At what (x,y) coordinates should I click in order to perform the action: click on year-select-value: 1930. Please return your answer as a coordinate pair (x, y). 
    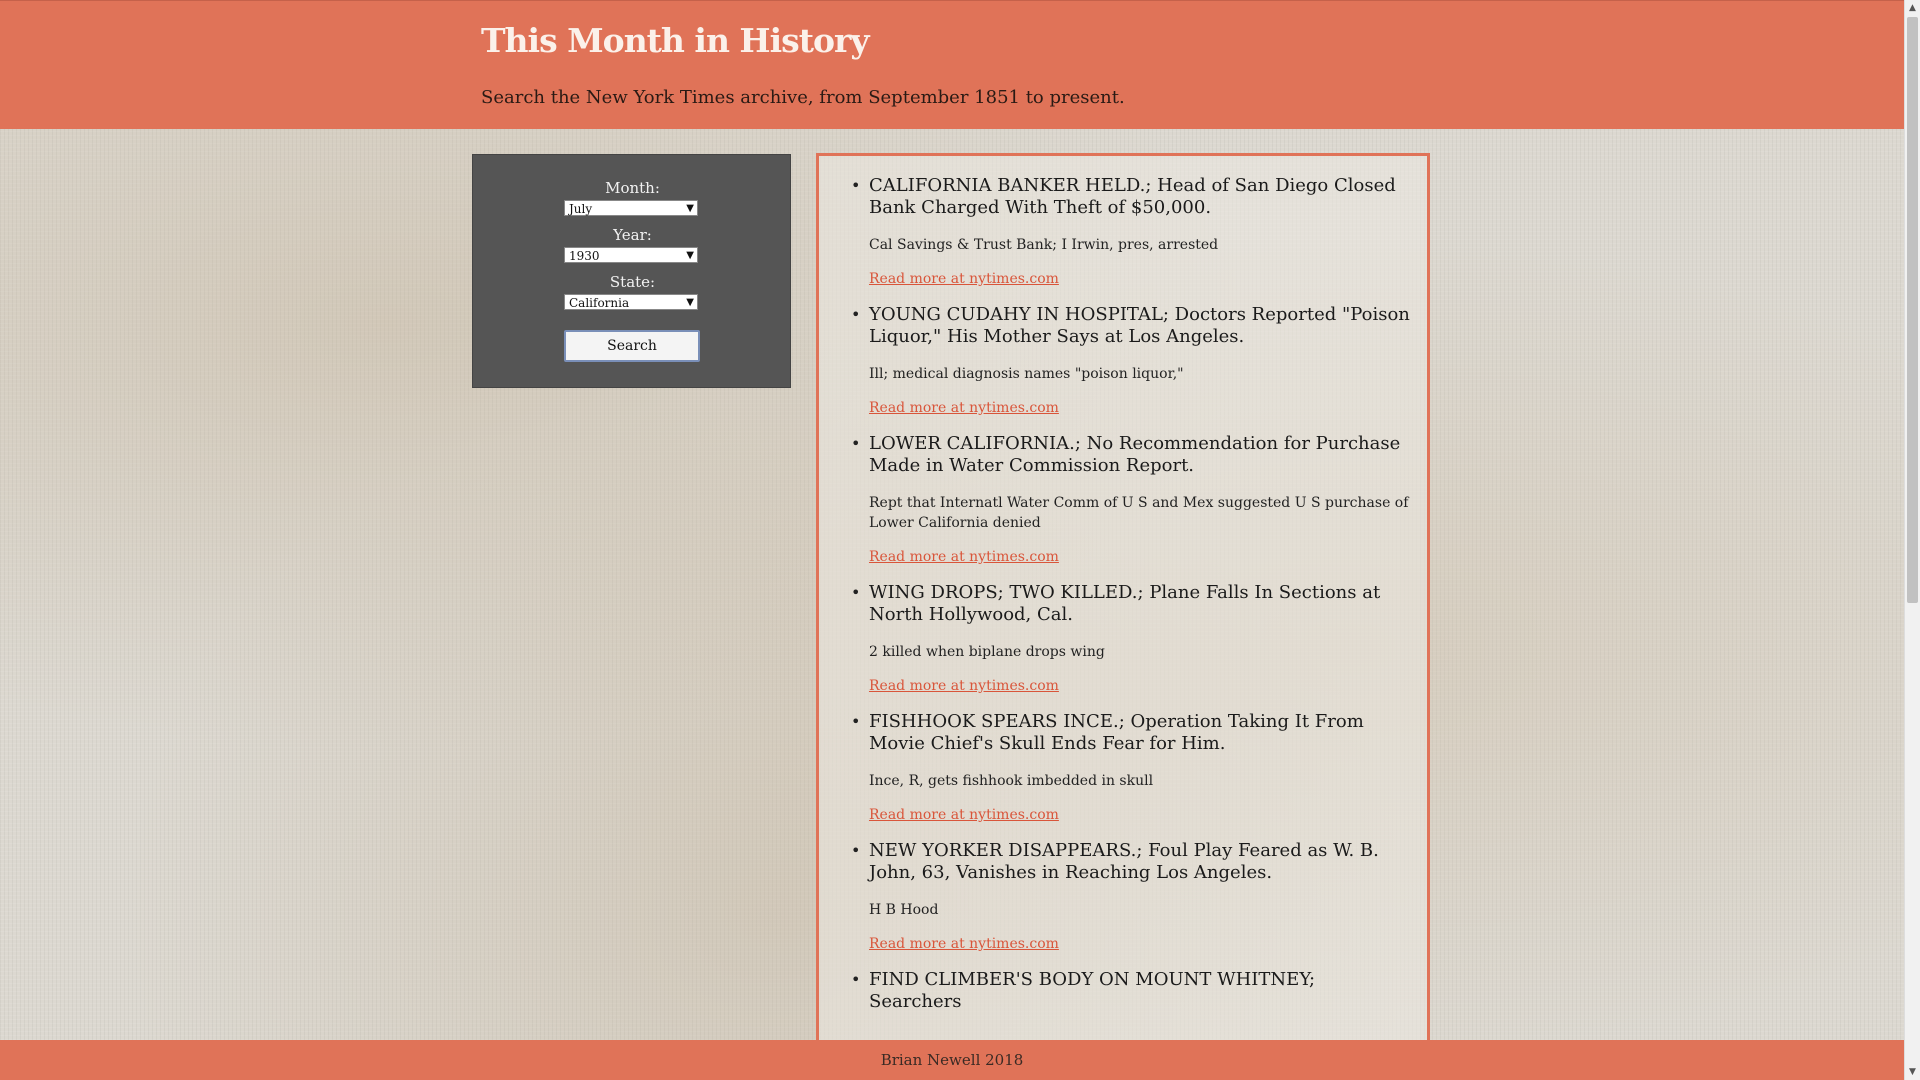
    Looking at the image, I should click on (584, 256).